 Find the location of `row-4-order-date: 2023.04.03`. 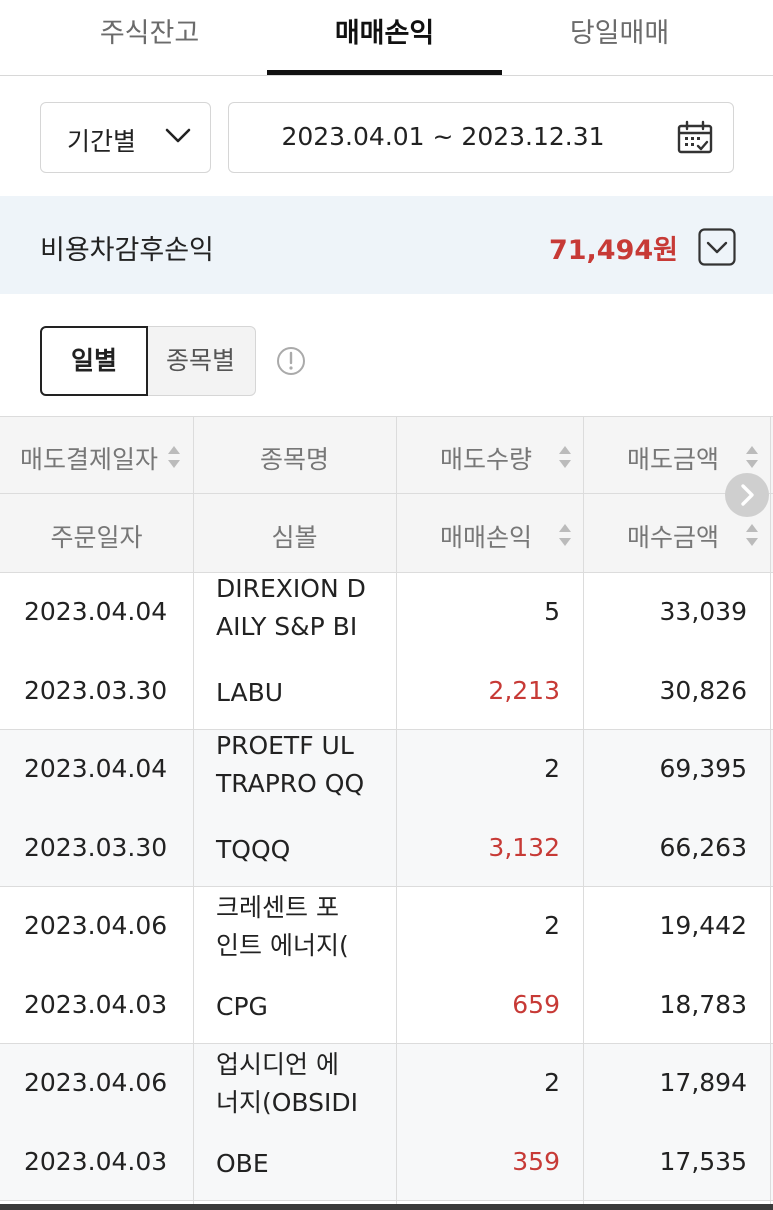

row-4-order-date: 2023.04.03 is located at coordinates (96, 1161).